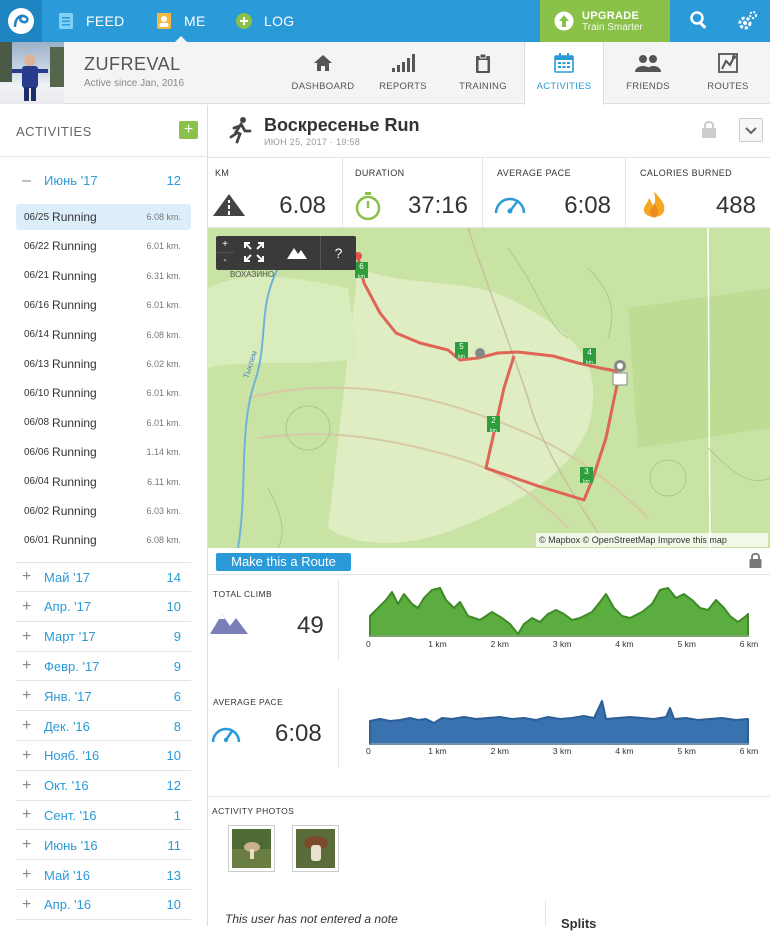 This screenshot has width=770, height=931. I want to click on calendar-icon, so click(564, 63).